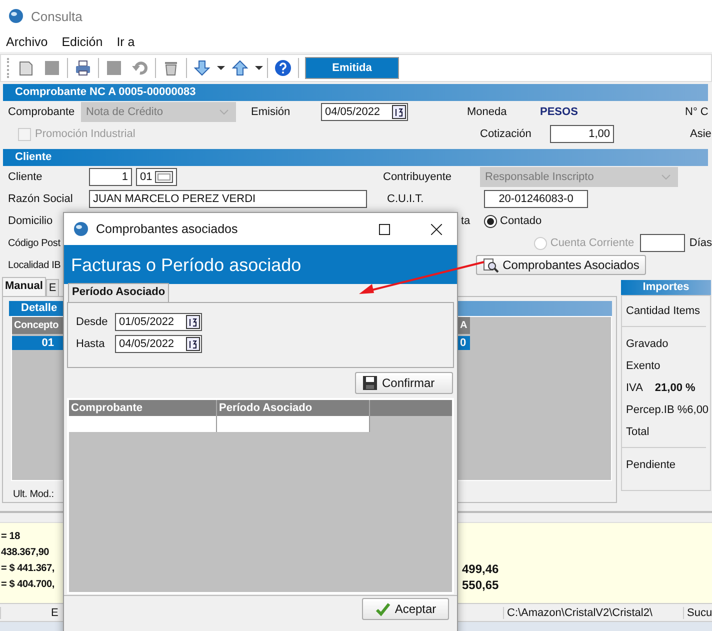 The width and height of the screenshot is (712, 631). Describe the element at coordinates (283, 68) in the screenshot. I see `help-icon` at that location.